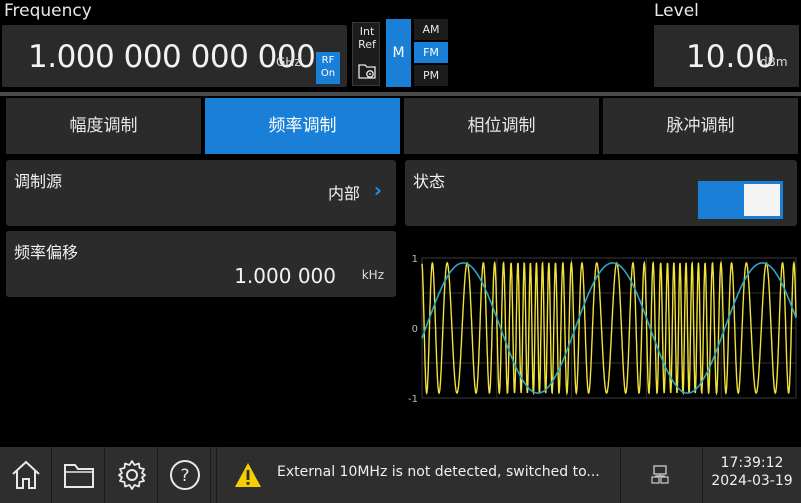 Image resolution: width=801 pixels, height=503 pixels. I want to click on folder-settings-icon, so click(367, 71).